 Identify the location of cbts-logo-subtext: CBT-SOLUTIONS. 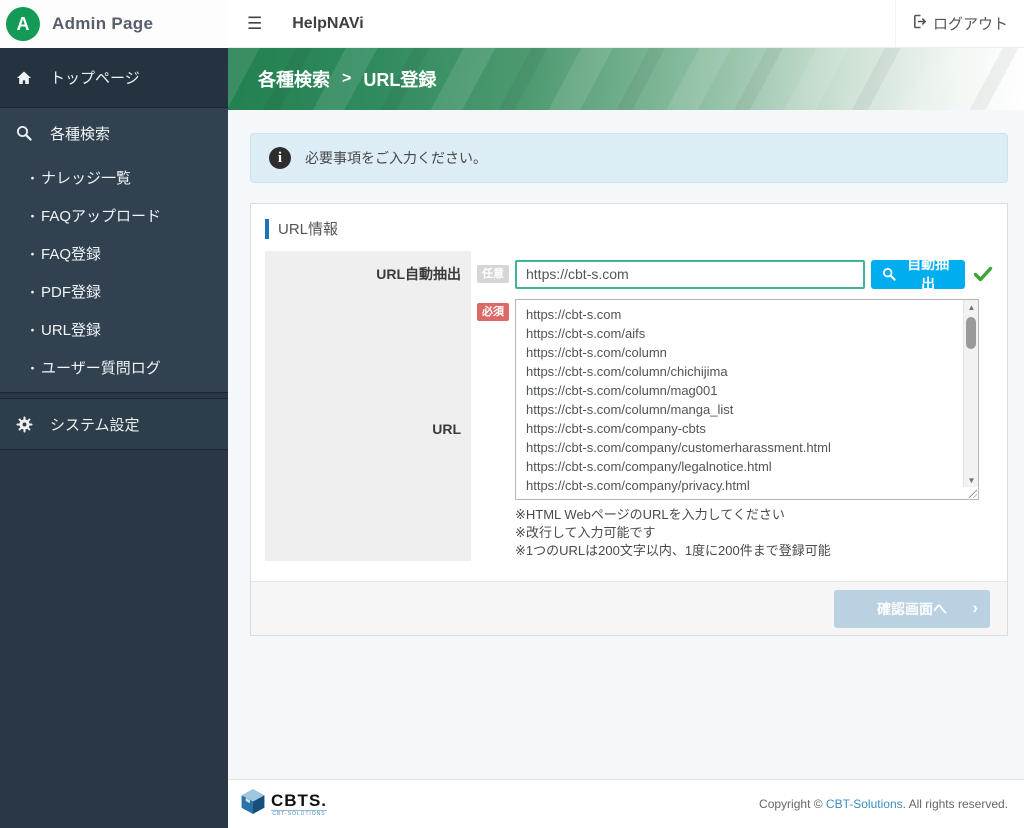
(299, 813).